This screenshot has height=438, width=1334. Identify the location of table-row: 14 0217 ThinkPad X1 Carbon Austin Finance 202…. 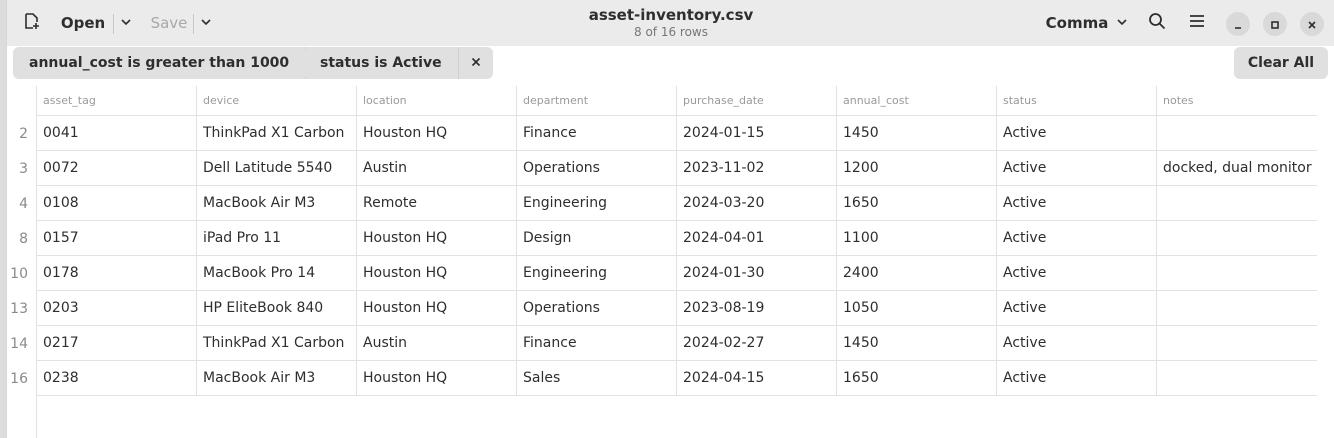
(662, 343).